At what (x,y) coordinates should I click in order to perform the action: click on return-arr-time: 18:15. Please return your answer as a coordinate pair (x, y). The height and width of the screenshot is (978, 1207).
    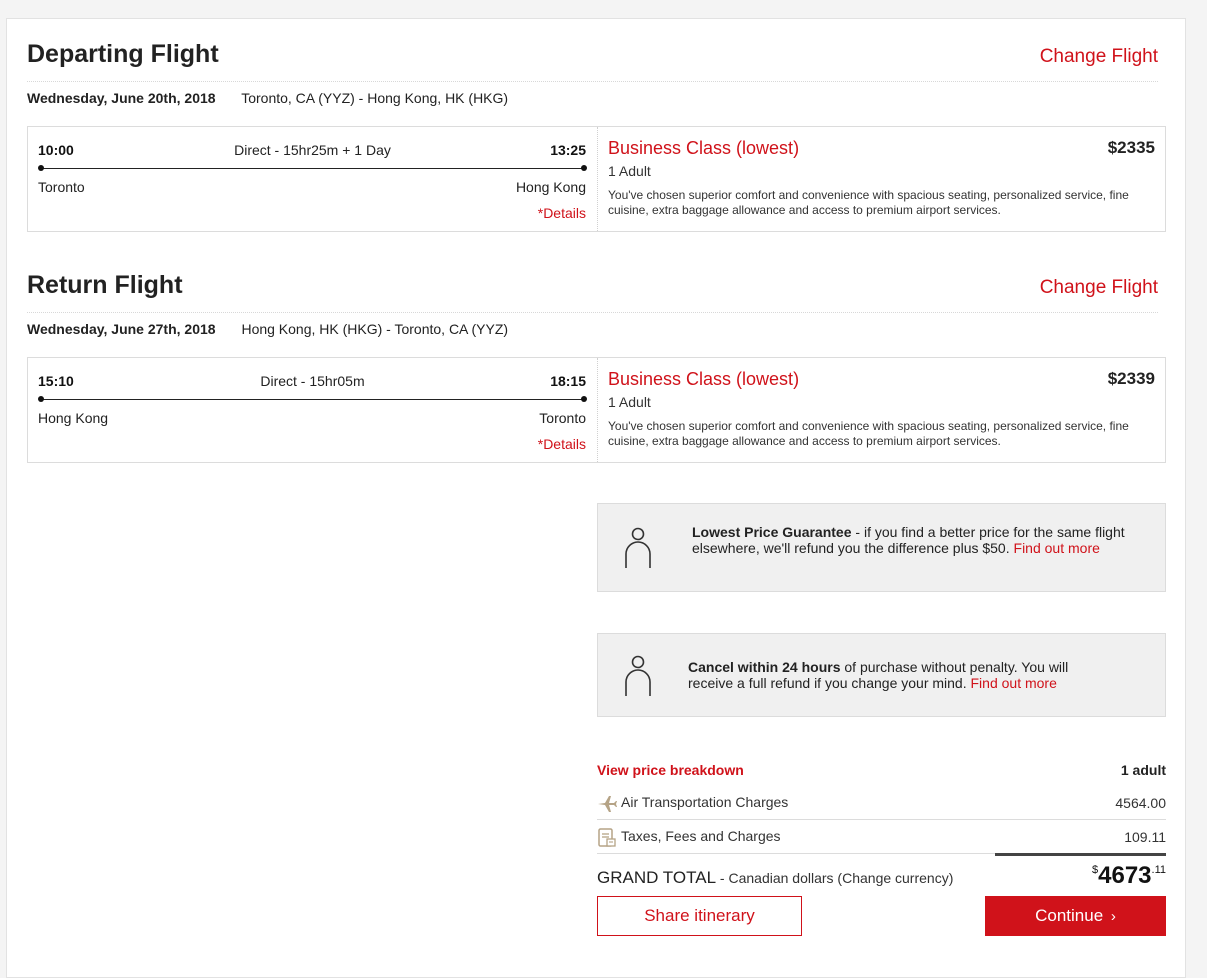
    Looking at the image, I should click on (568, 381).